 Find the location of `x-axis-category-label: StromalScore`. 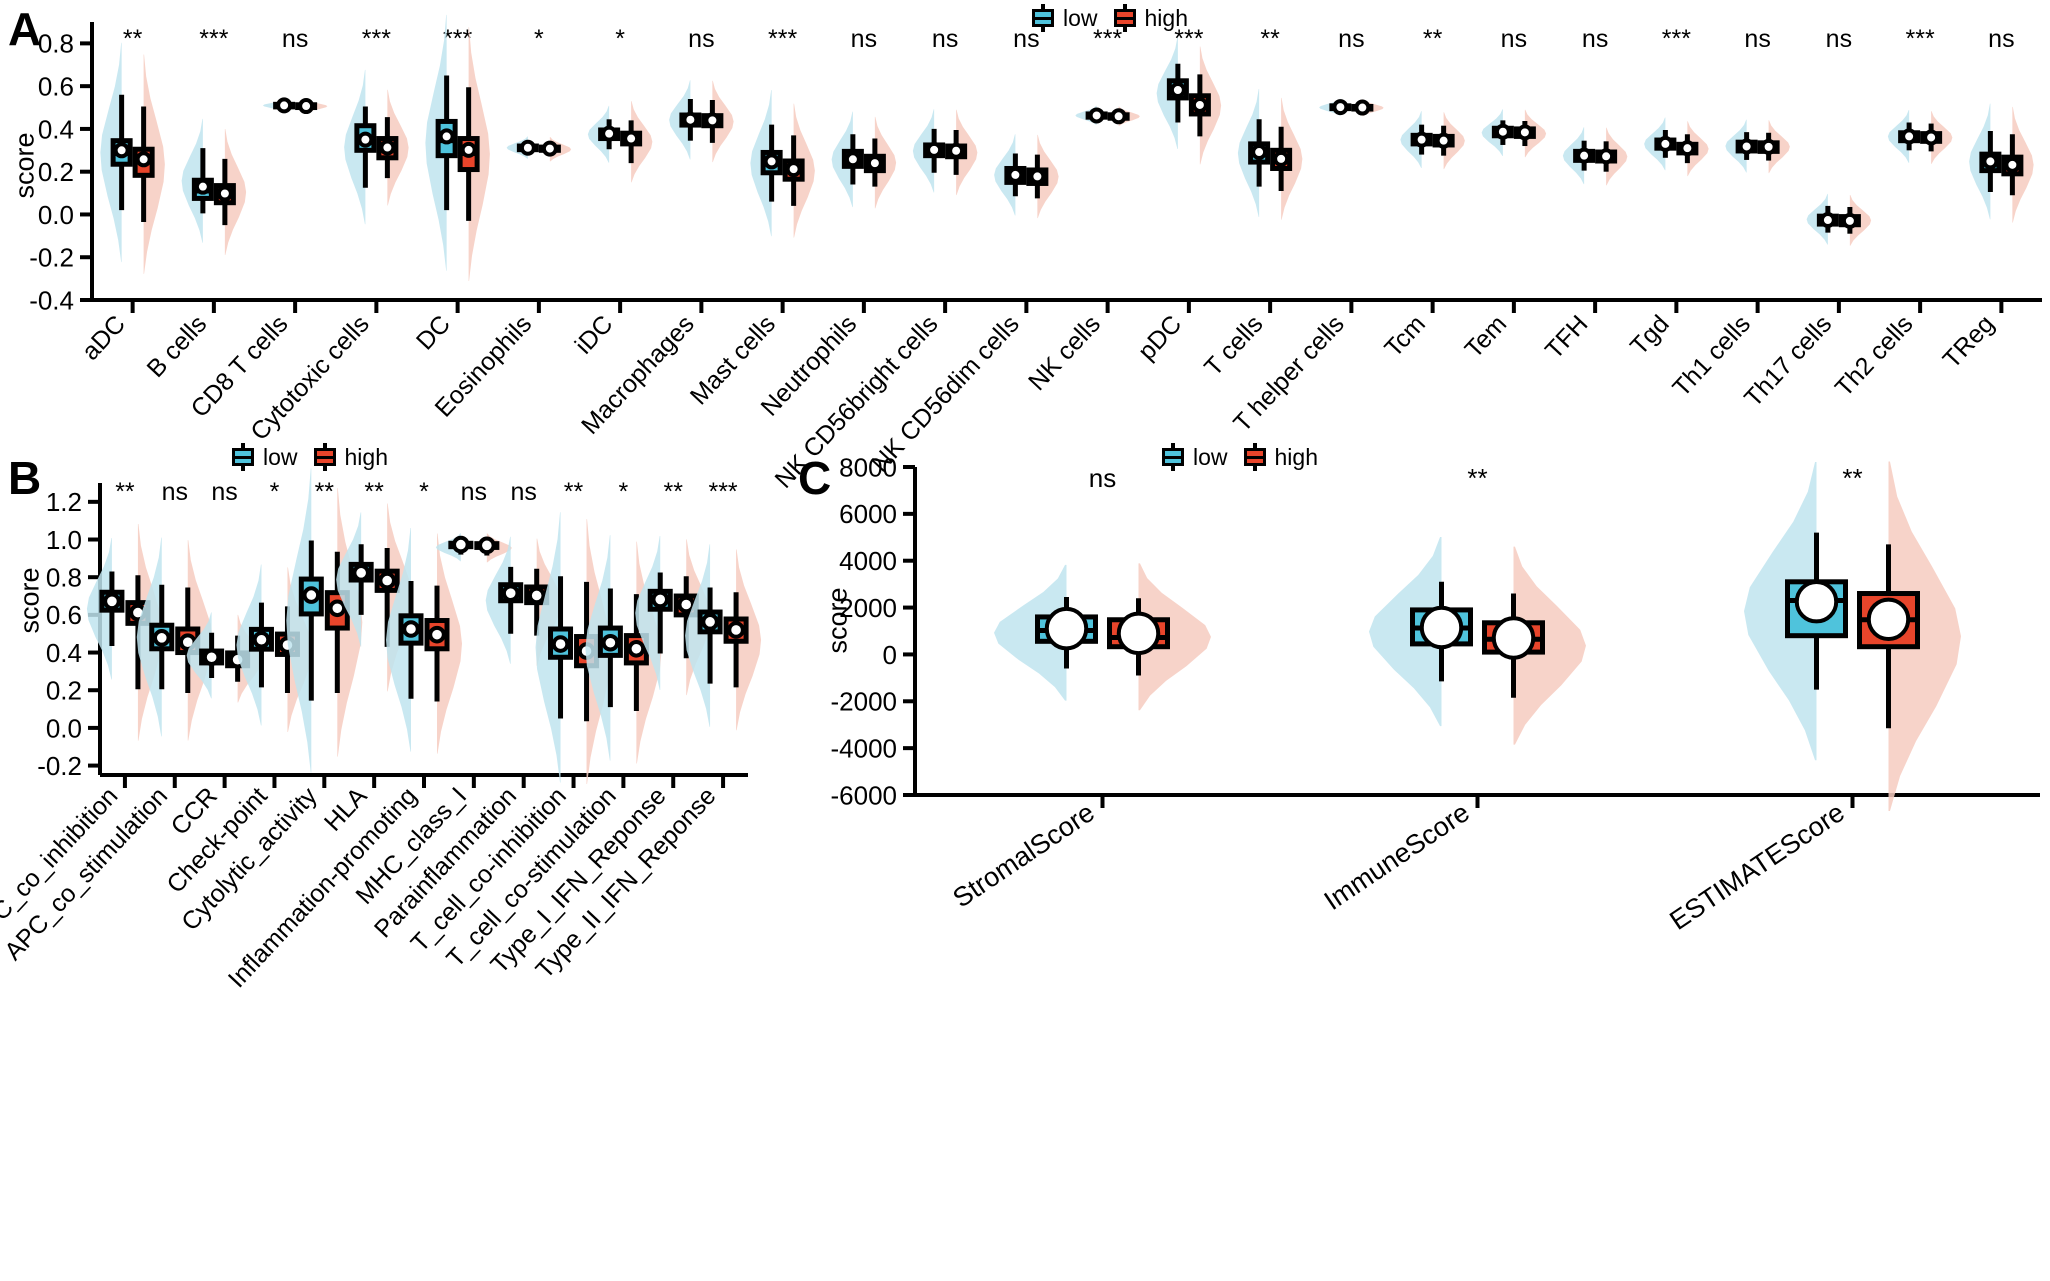

x-axis-category-label: StromalScore is located at coordinates (1023, 855).